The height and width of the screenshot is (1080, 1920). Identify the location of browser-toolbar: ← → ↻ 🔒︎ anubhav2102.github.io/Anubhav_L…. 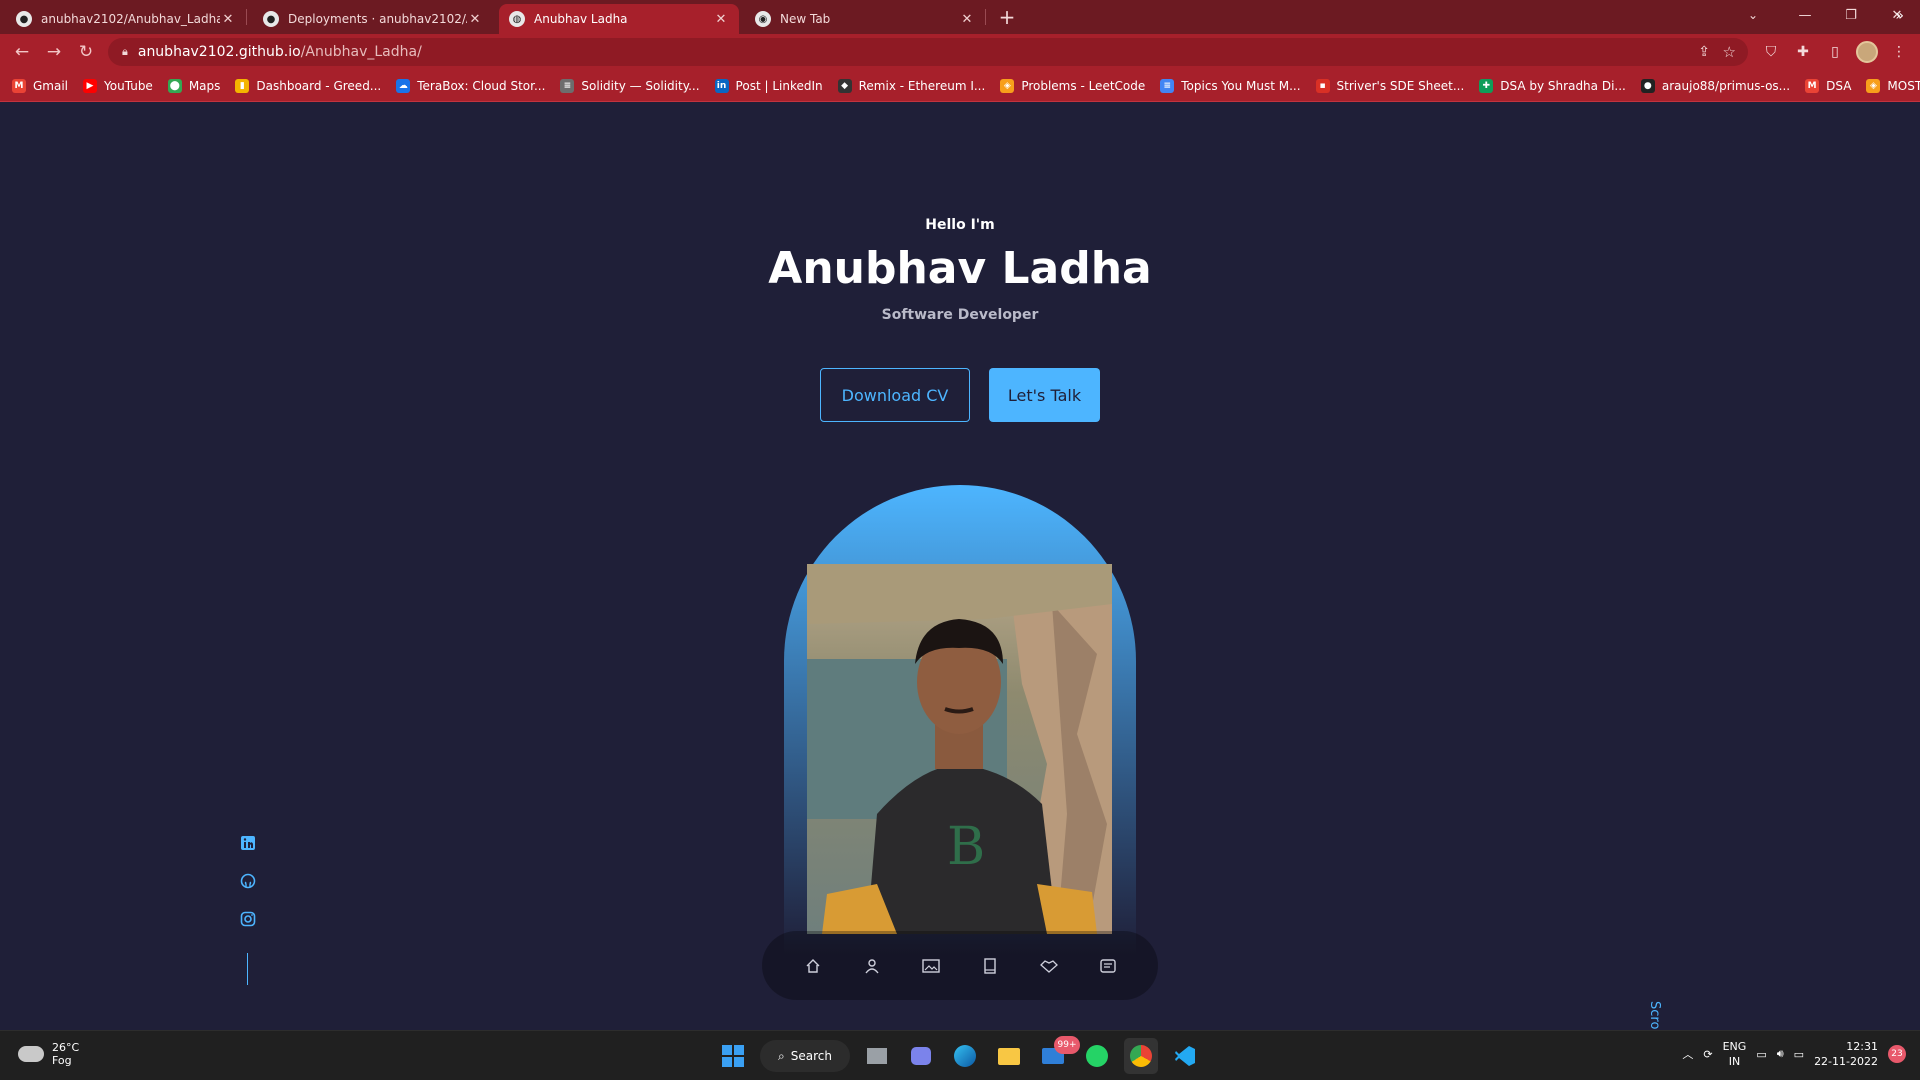
(960, 52).